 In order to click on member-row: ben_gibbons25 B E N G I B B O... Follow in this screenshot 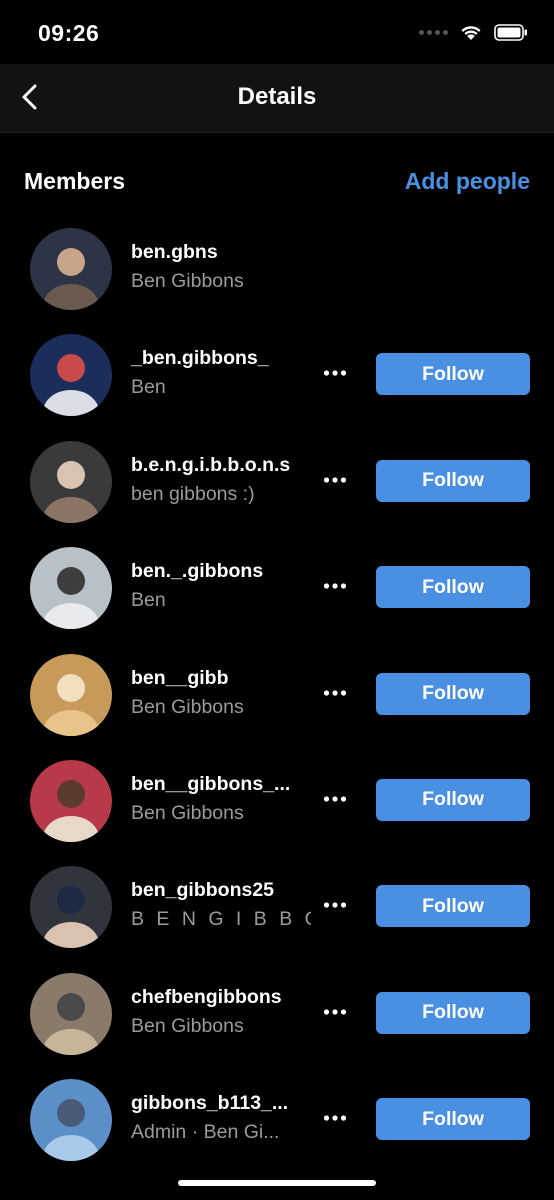, I will do `click(277, 906)`.